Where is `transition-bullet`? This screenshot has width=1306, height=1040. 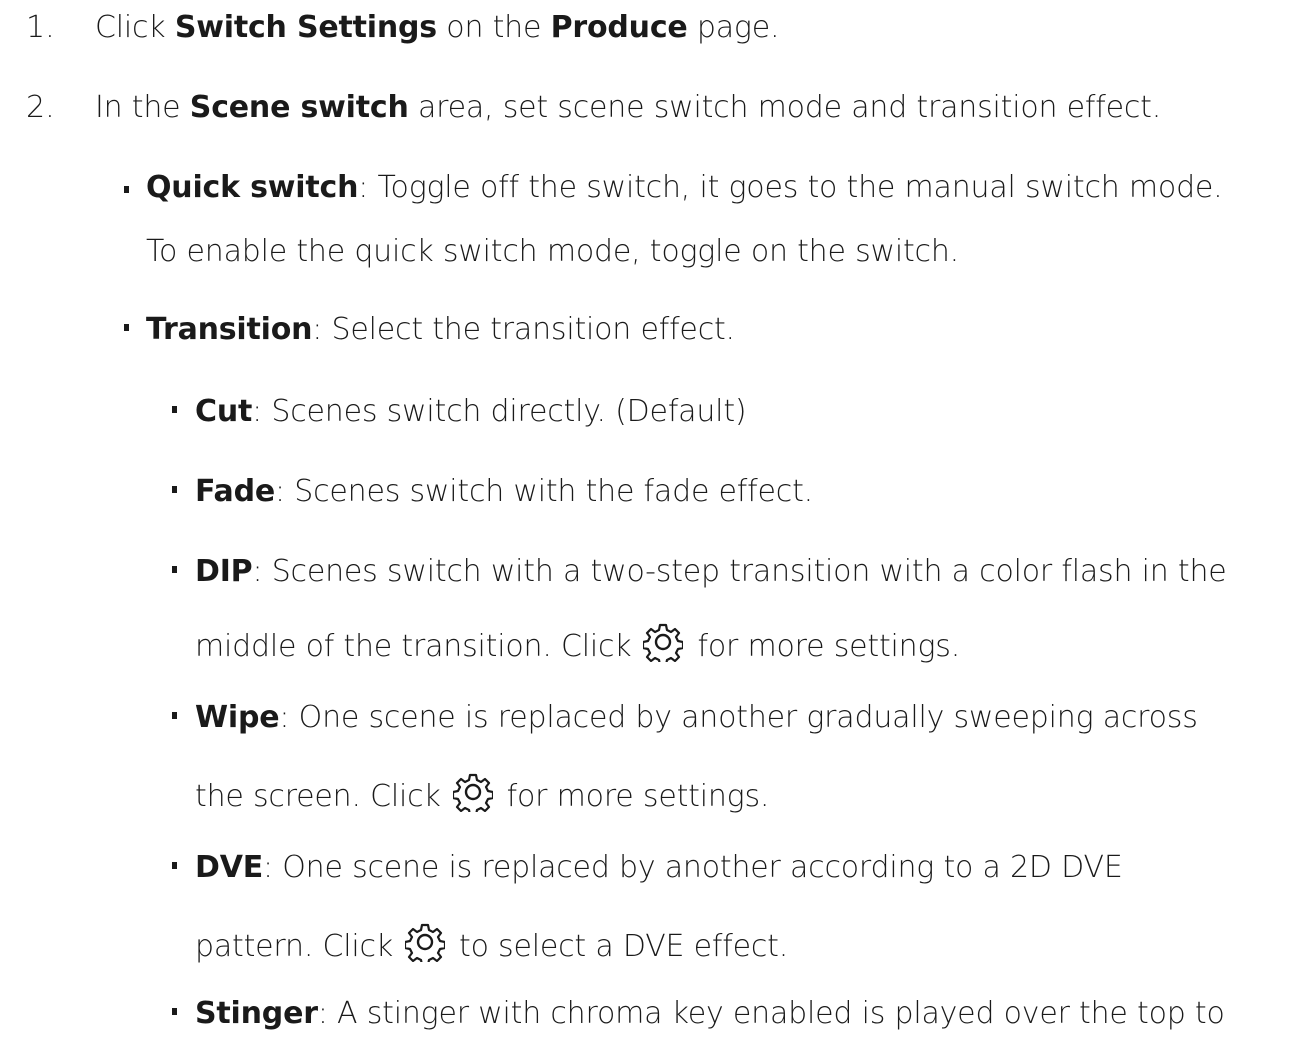
transition-bullet is located at coordinates (126, 327).